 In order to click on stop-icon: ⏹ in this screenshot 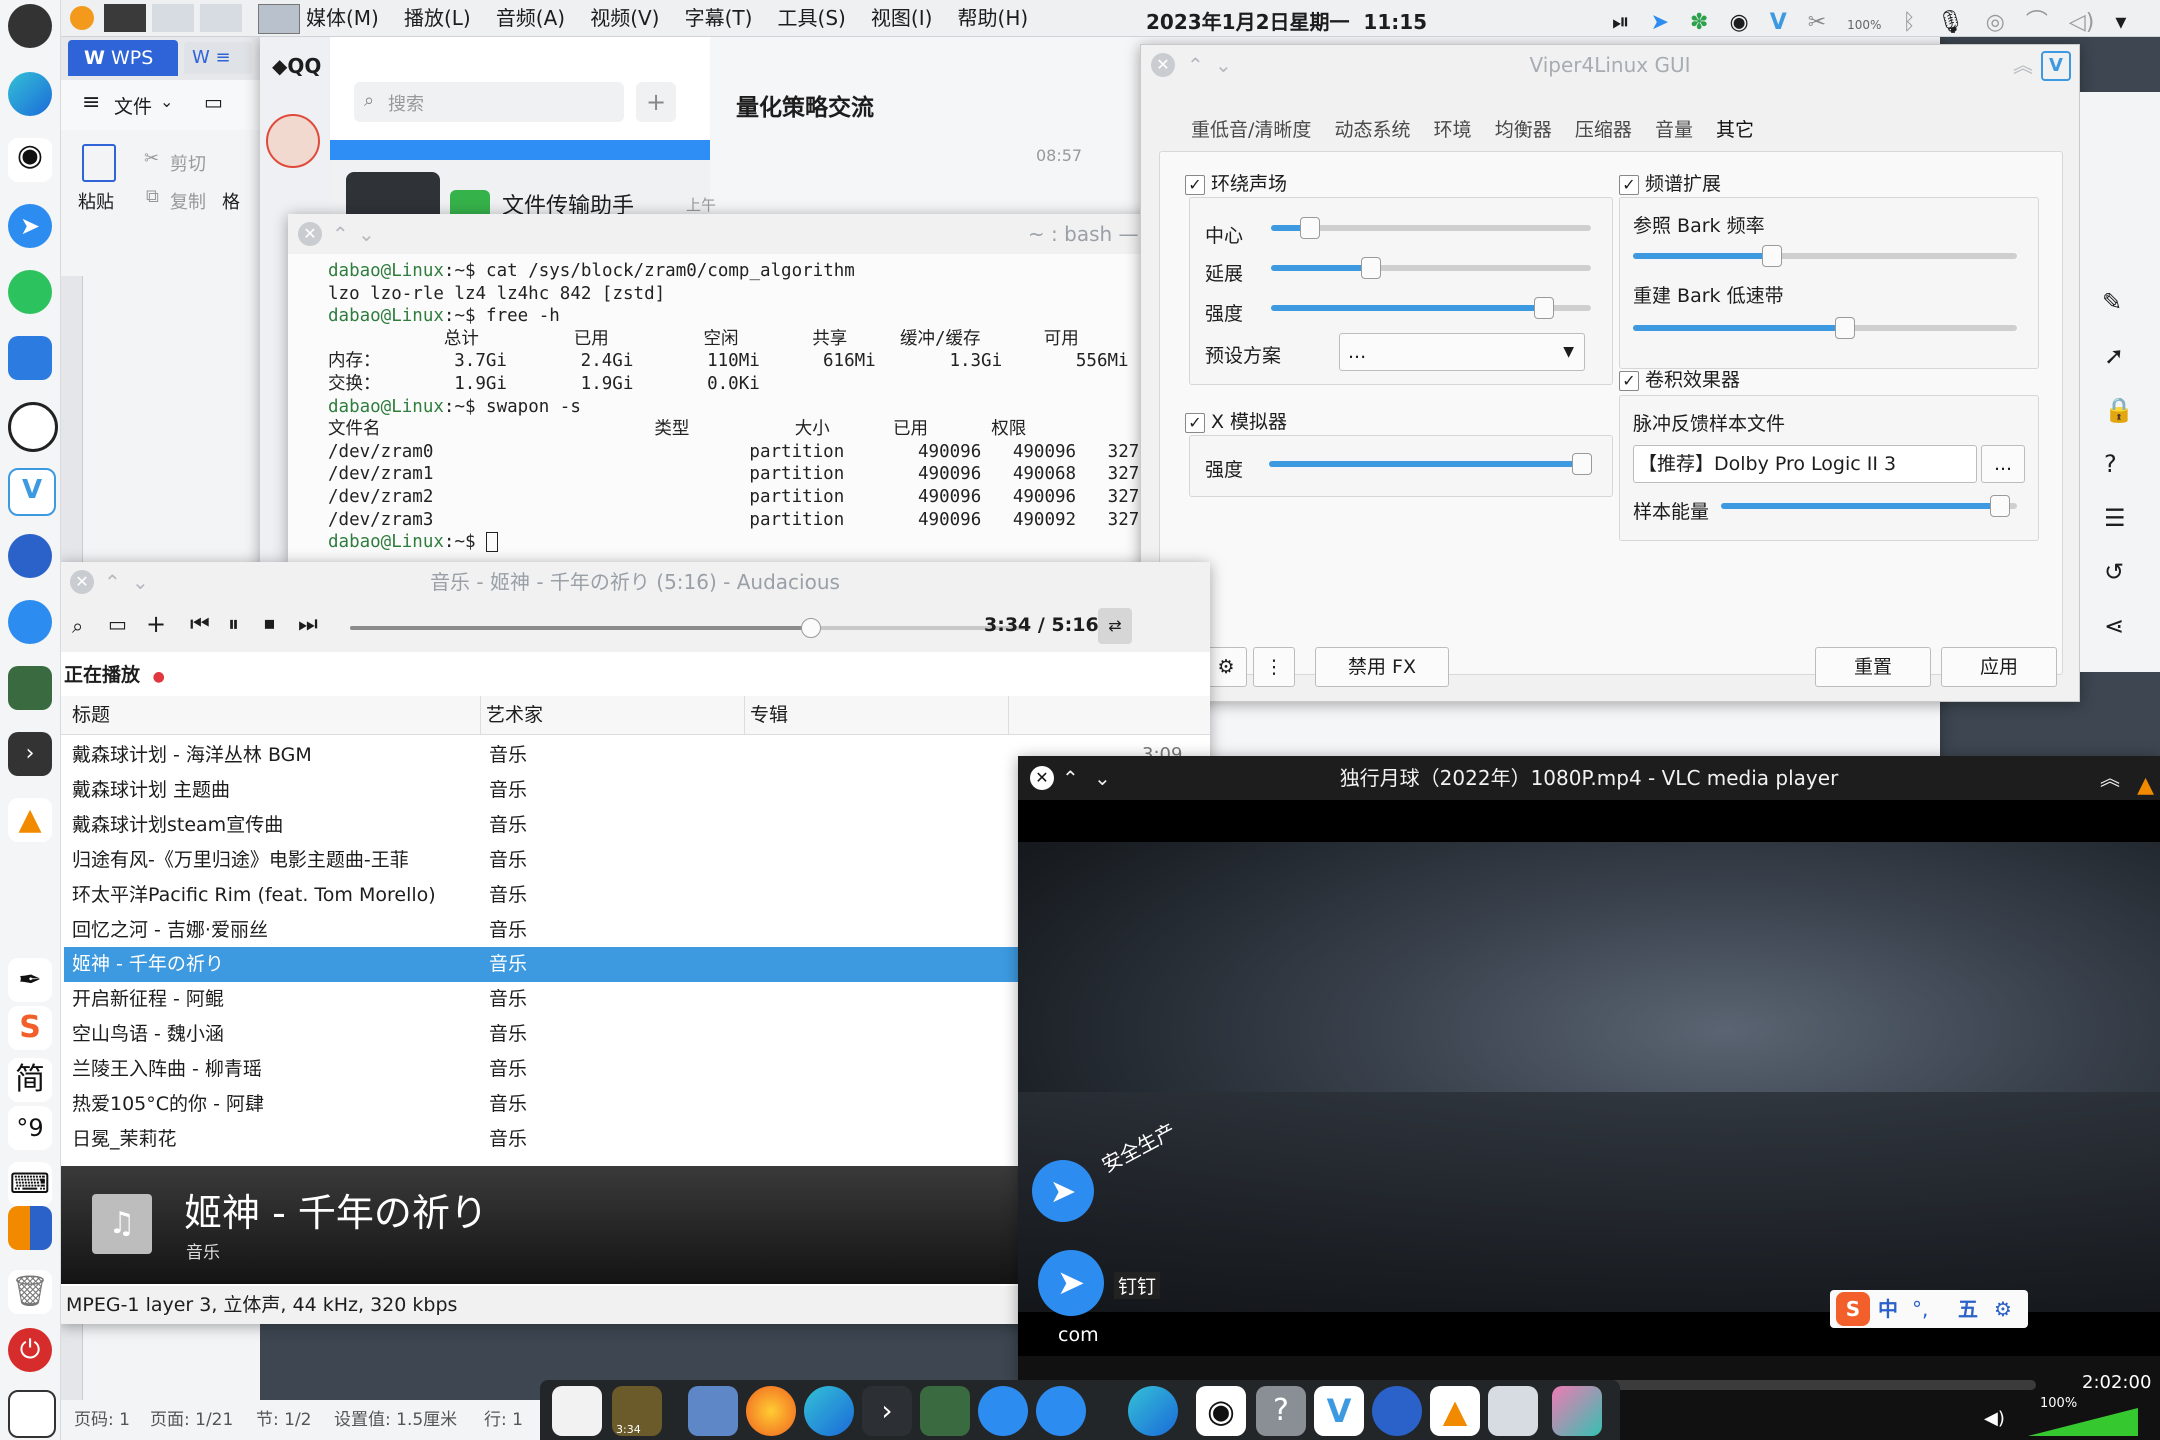, I will do `click(269, 624)`.